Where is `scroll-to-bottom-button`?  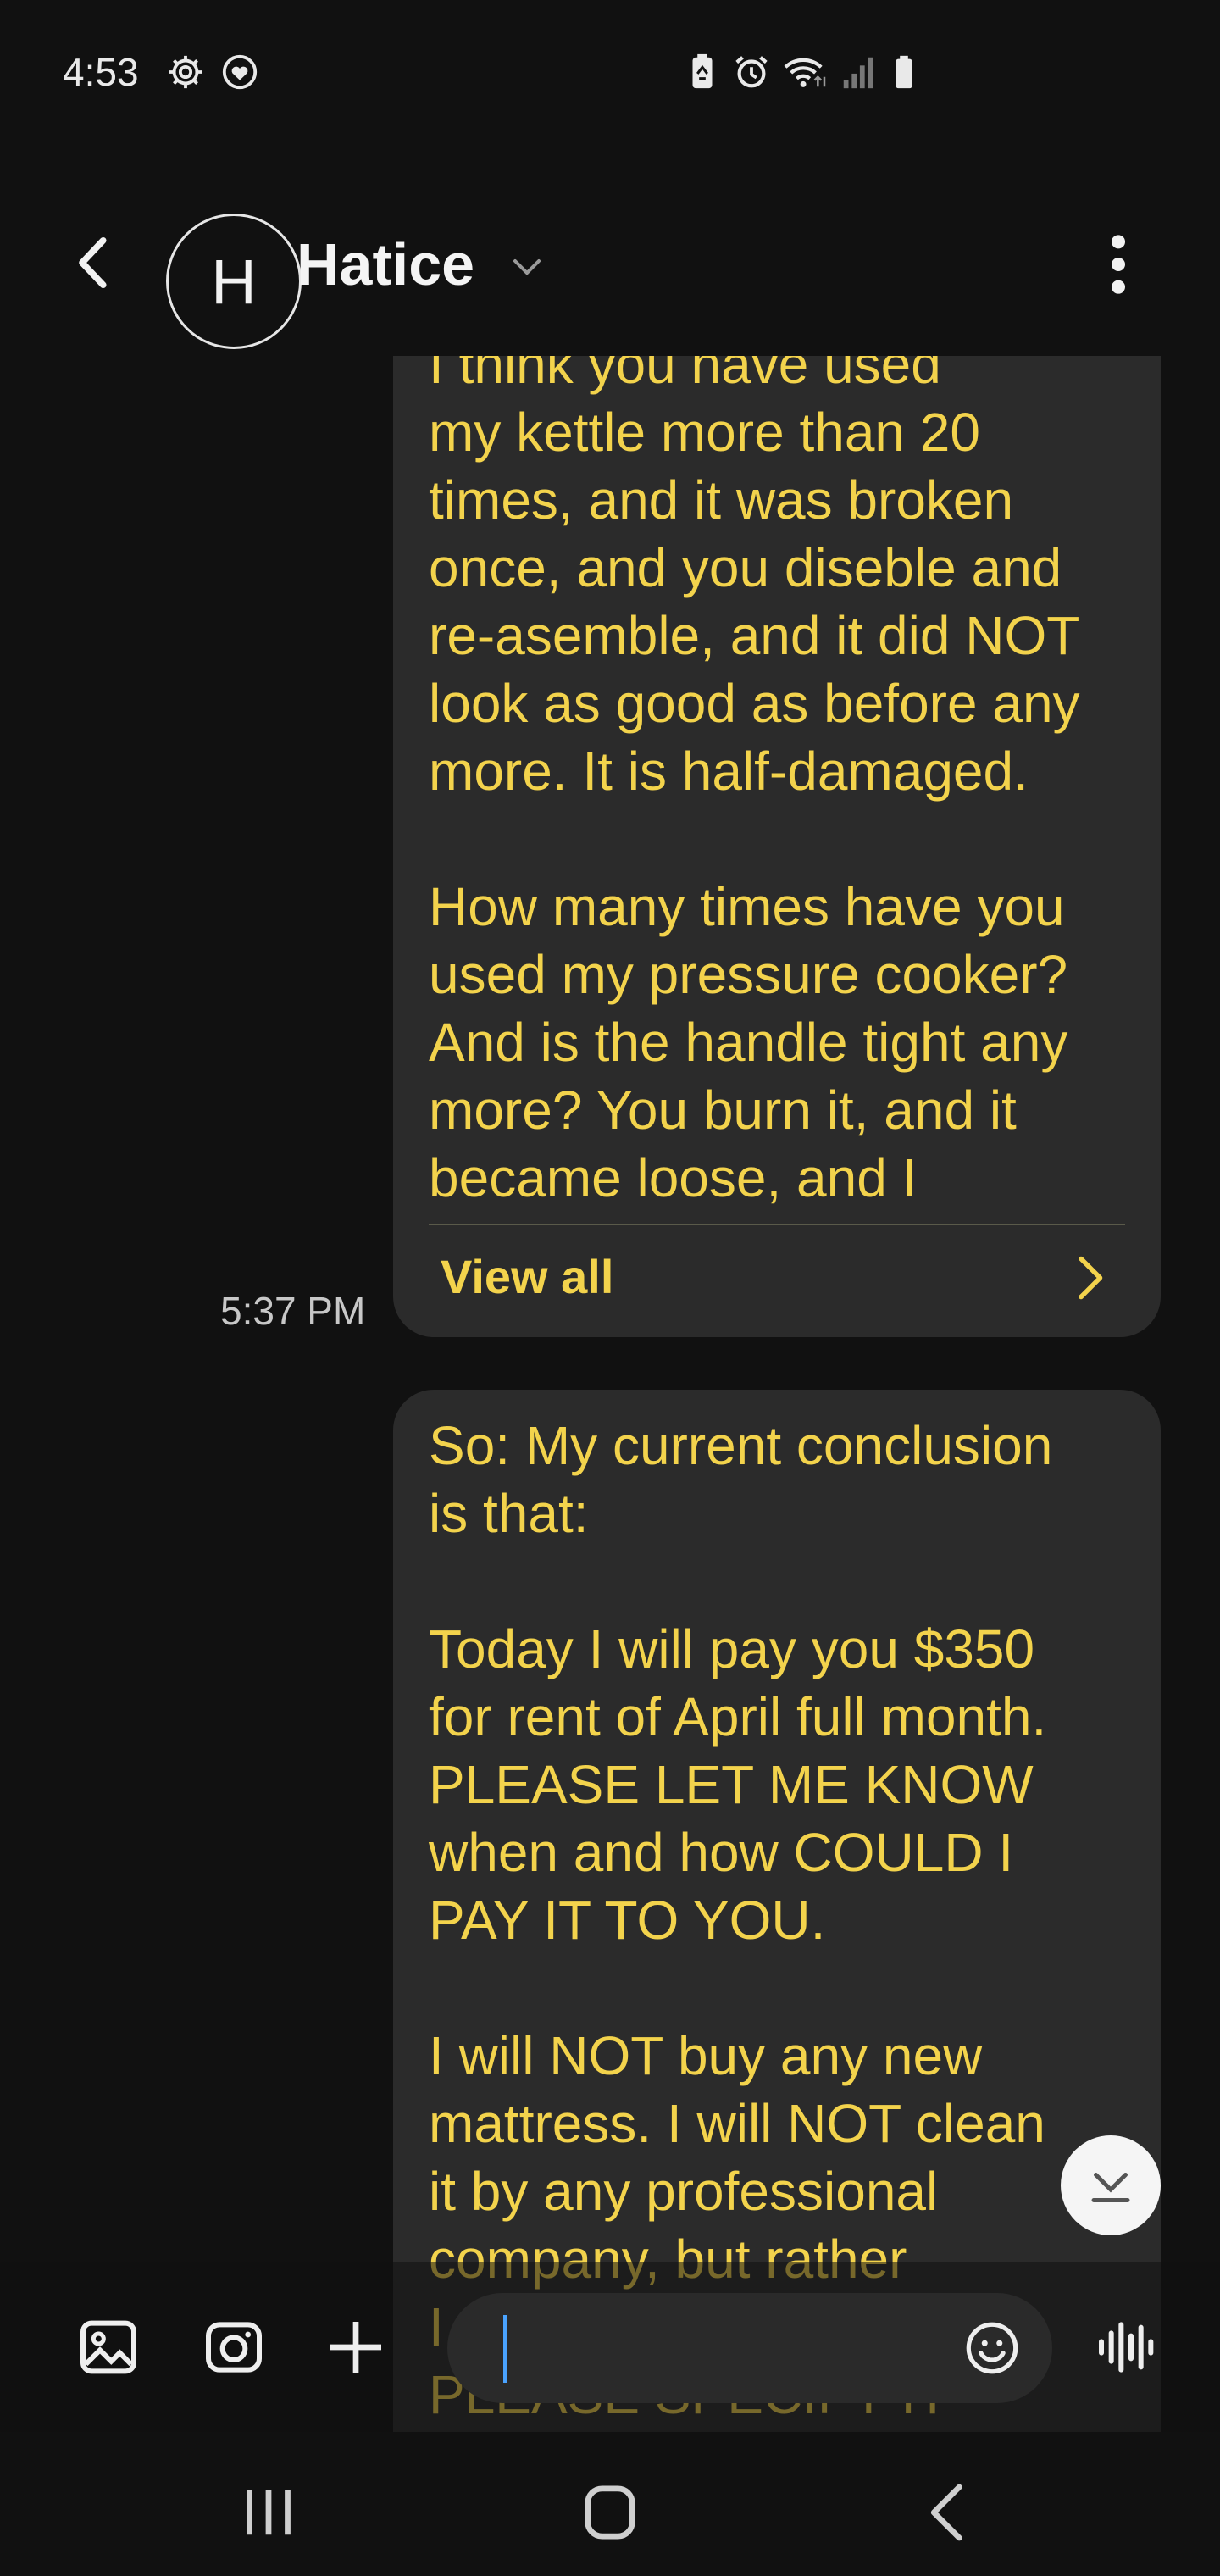 scroll-to-bottom-button is located at coordinates (1111, 2185).